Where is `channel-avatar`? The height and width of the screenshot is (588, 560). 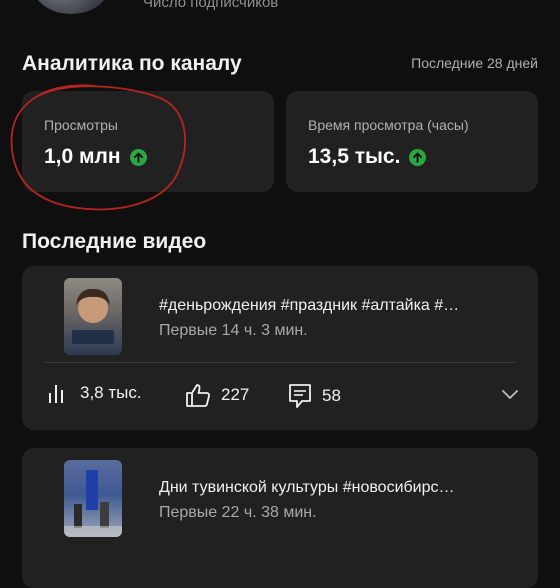
channel-avatar is located at coordinates (71, 7).